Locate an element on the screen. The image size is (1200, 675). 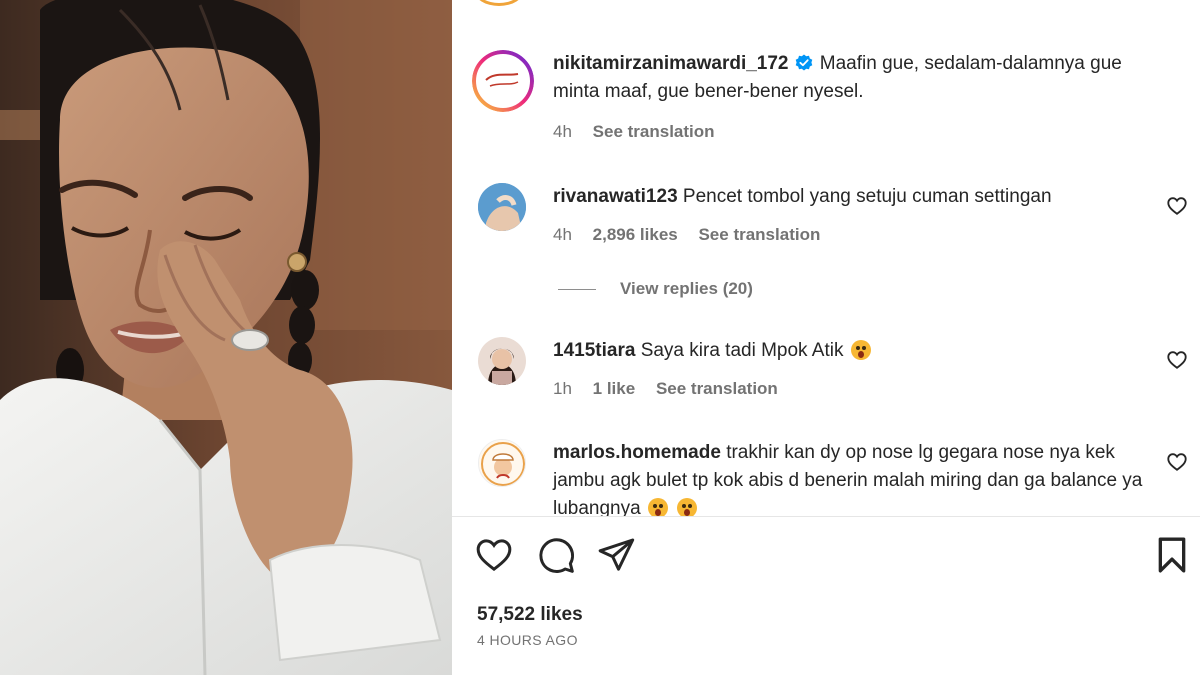
caption-meta: 4h See translation is located at coordinates (642, 132).